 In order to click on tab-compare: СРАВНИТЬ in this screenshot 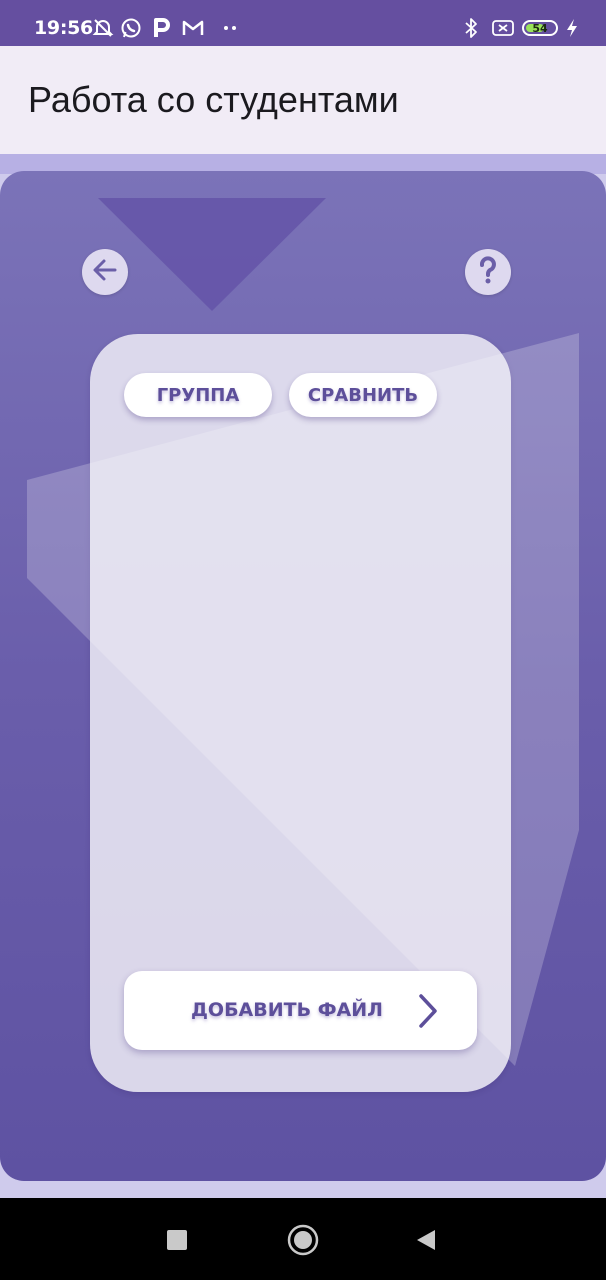, I will do `click(363, 395)`.